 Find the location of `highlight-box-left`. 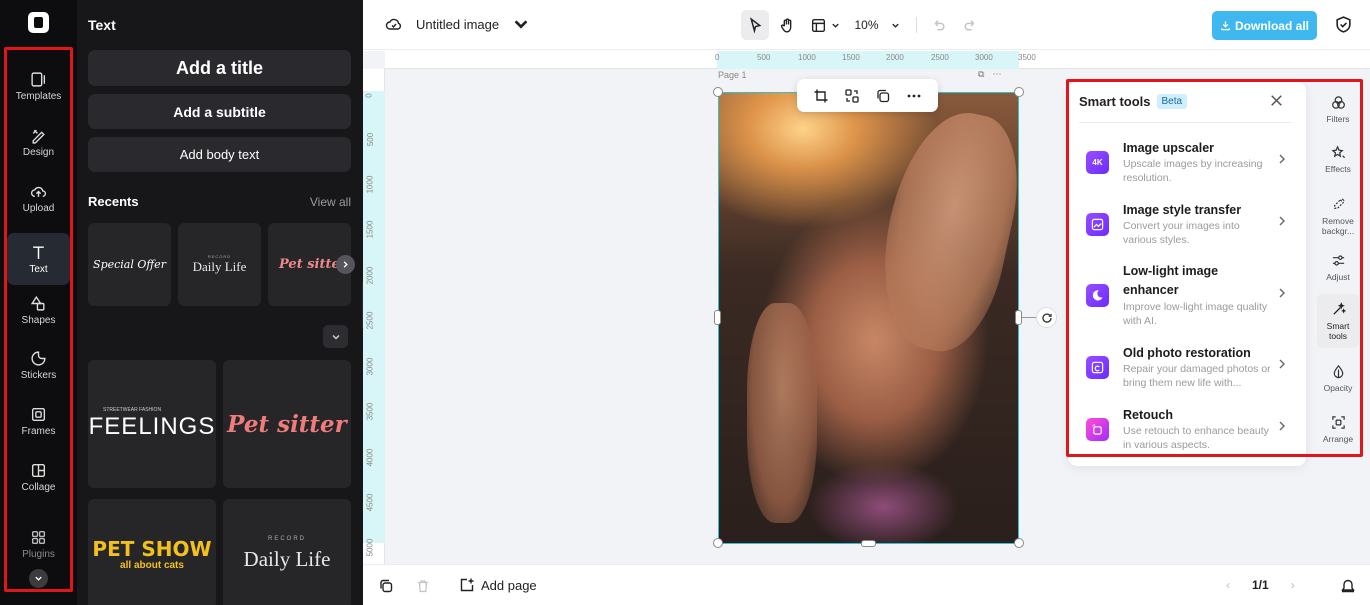

highlight-box-left is located at coordinates (38, 319).